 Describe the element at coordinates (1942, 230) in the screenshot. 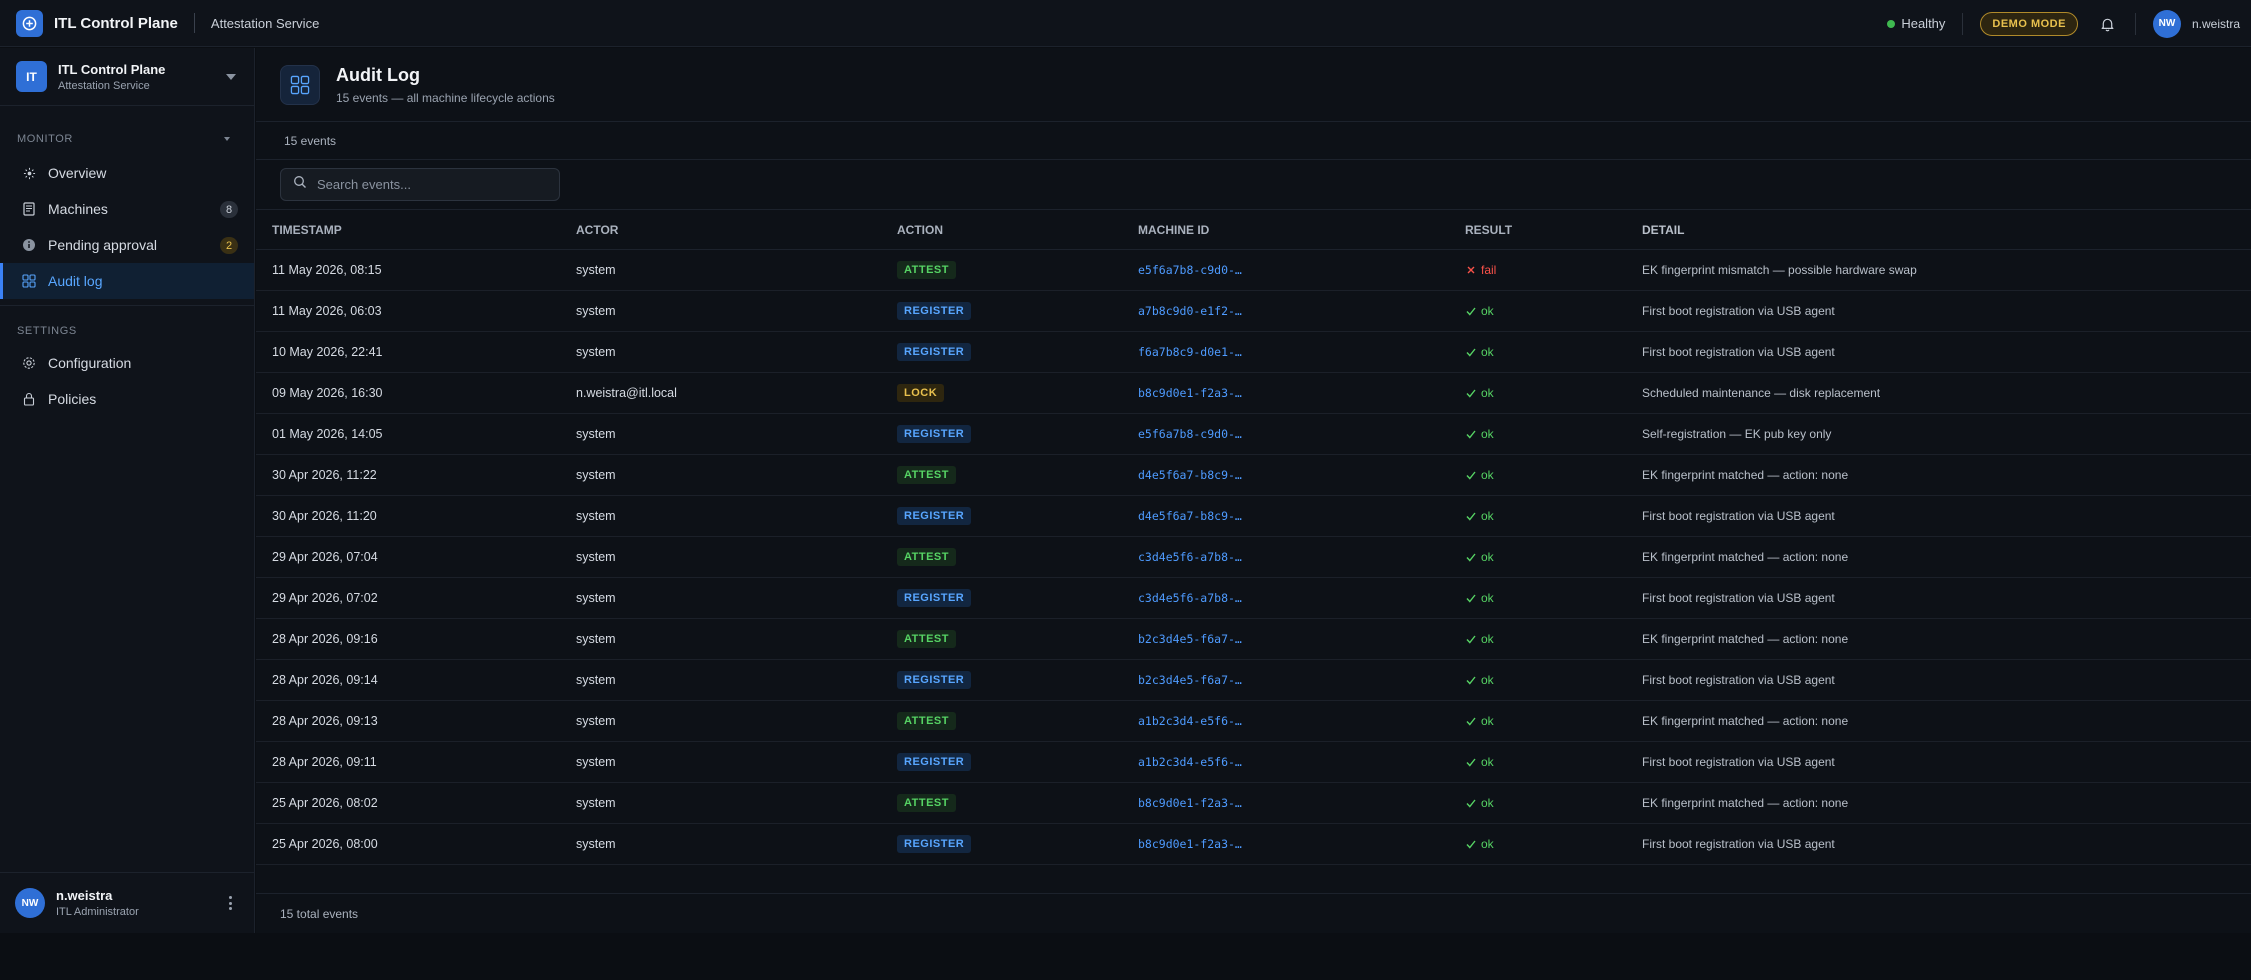

I see `column-header-detail: DETAIL` at that location.